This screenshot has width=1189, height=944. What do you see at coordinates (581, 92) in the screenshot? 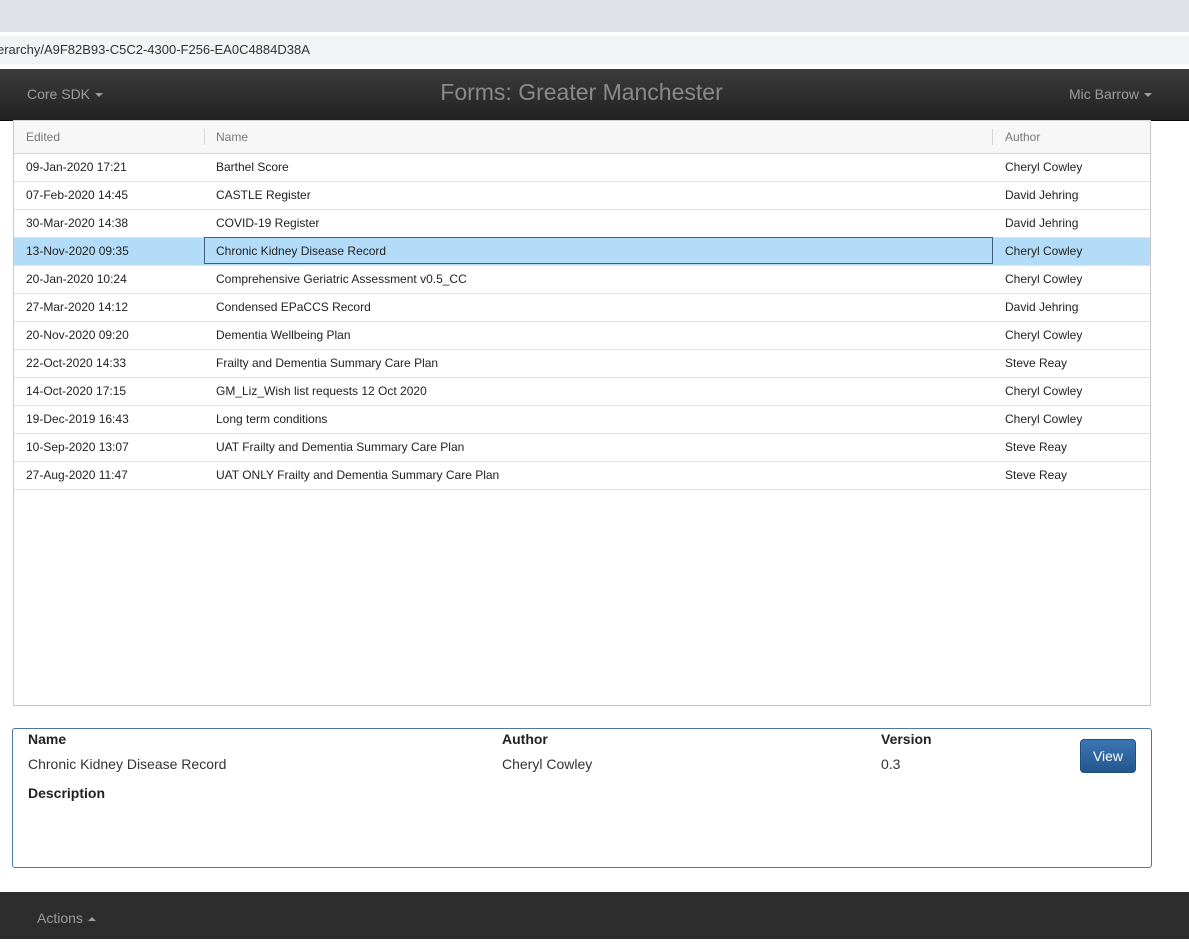
I see `page-title: Forms: Greater Manchester` at bounding box center [581, 92].